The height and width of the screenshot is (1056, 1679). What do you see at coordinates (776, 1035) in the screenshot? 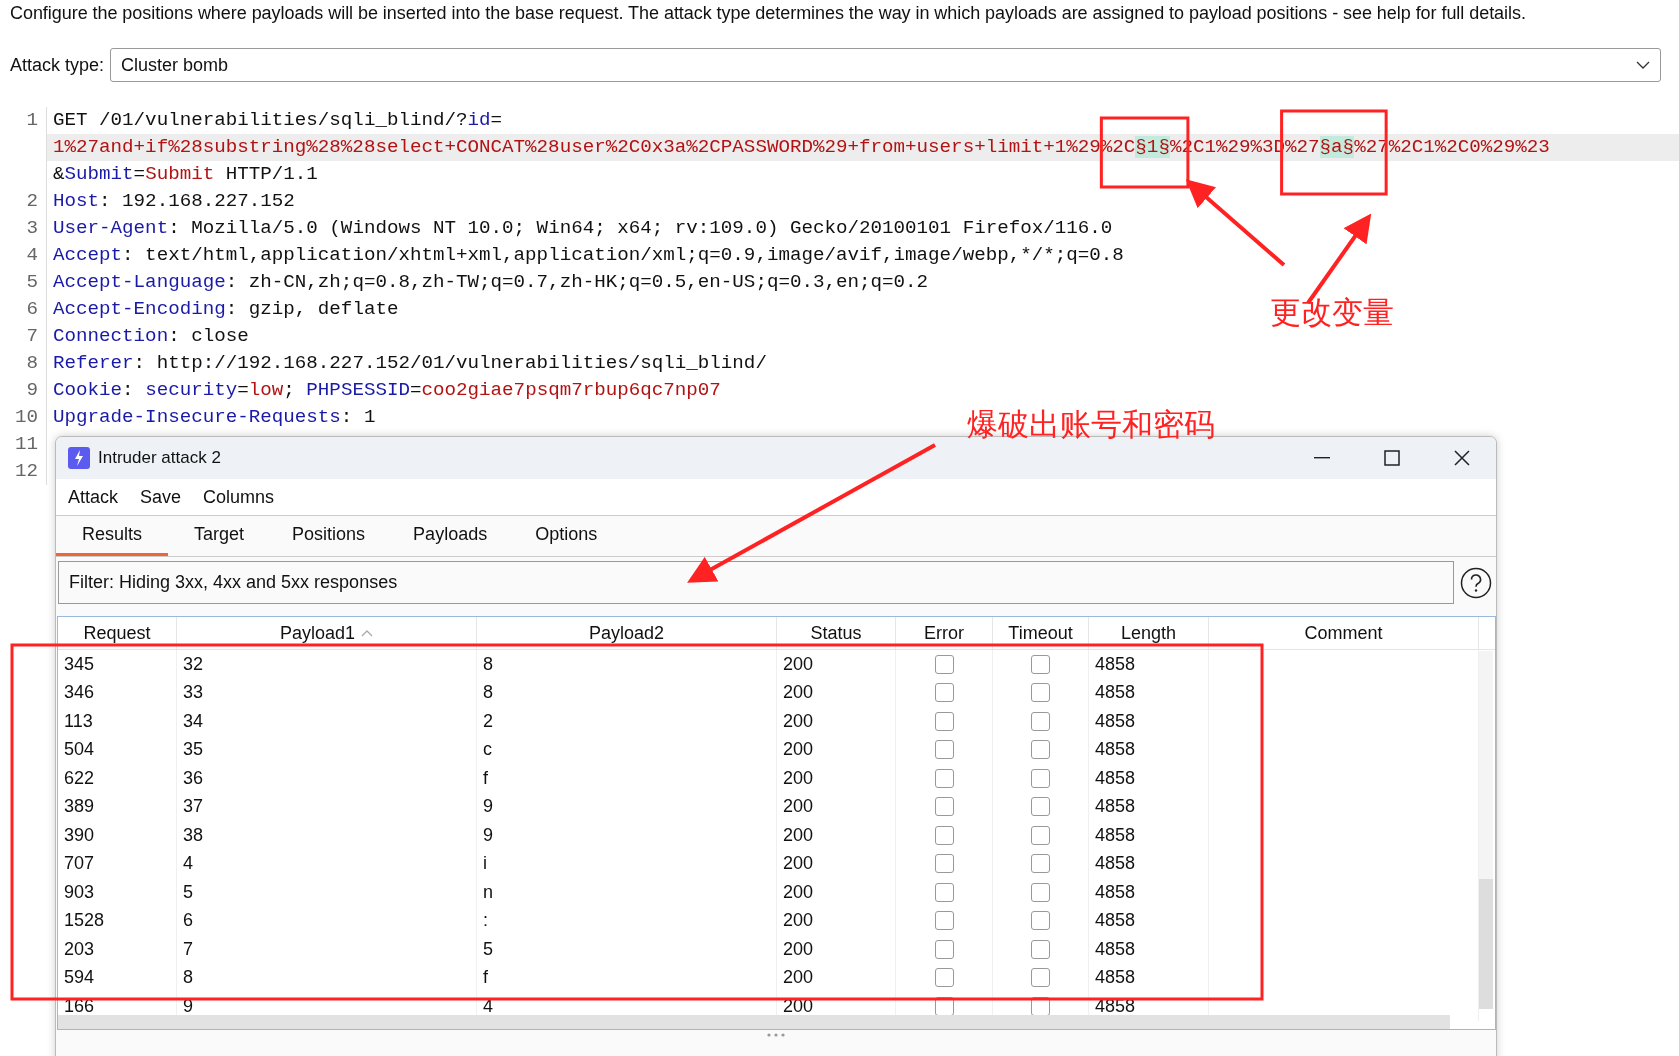
I see `resize-handle` at bounding box center [776, 1035].